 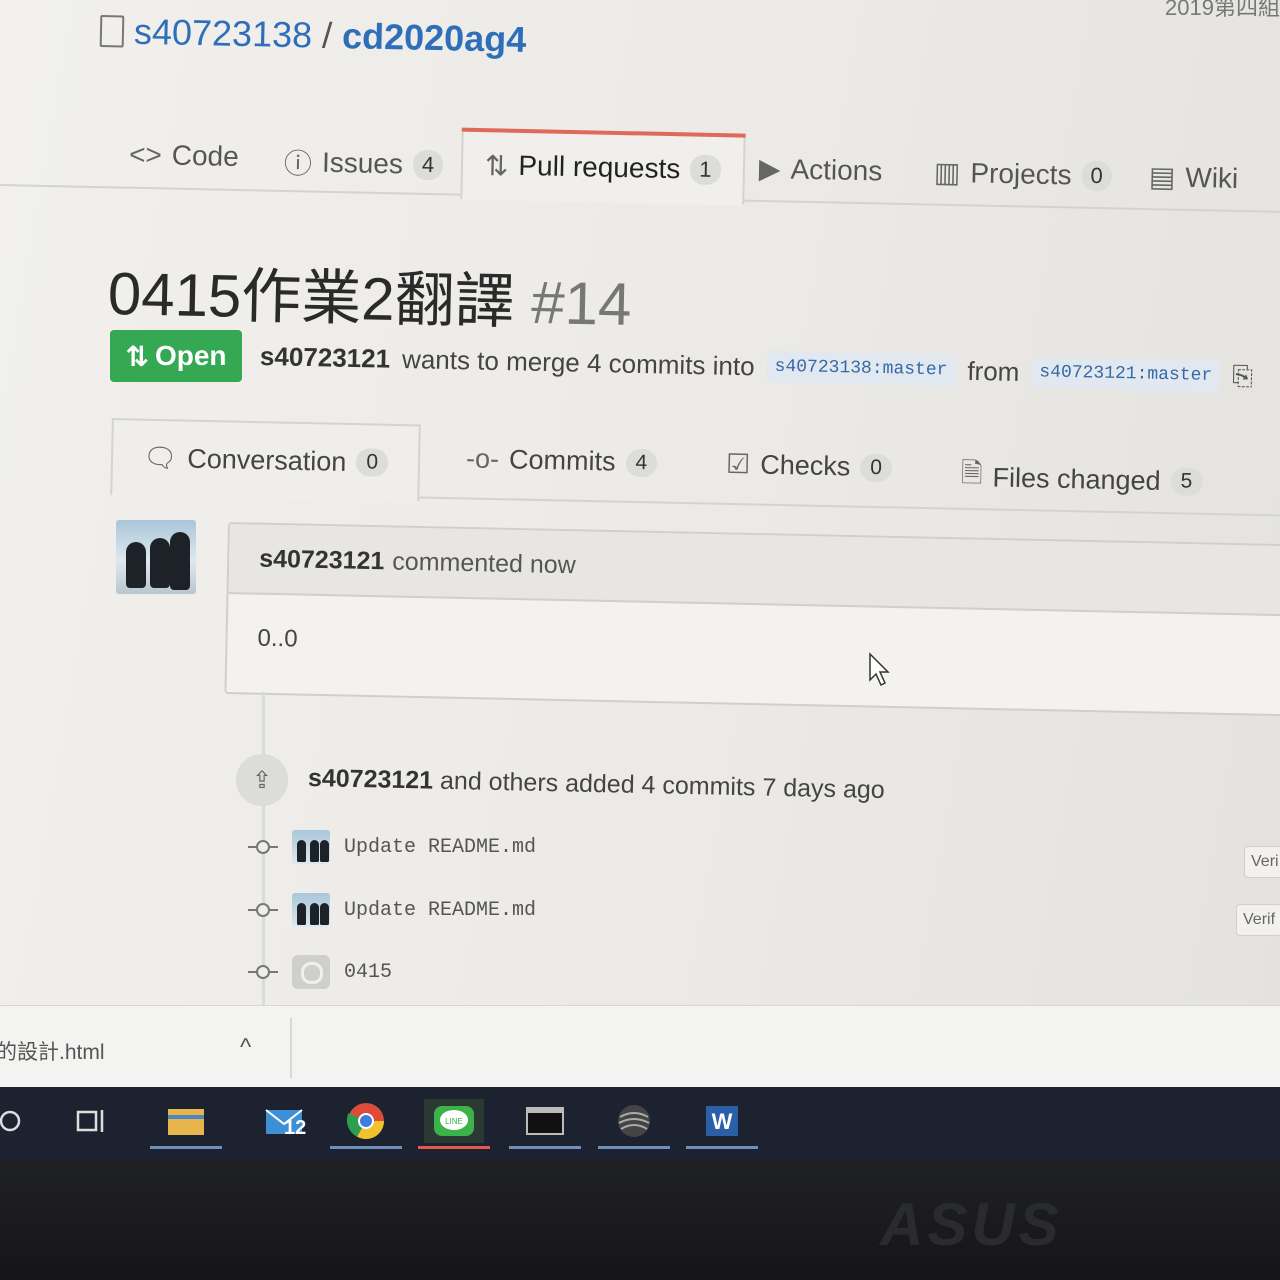 I want to click on line-app-label: LINE, so click(x=454, y=1121).